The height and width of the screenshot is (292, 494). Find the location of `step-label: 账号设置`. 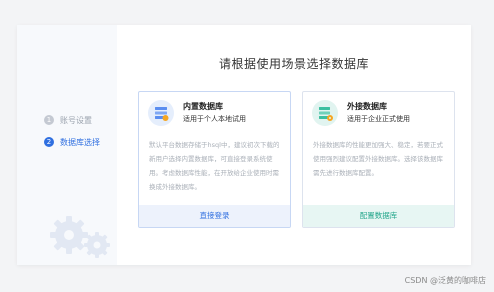

step-label: 账号设置 is located at coordinates (76, 120).